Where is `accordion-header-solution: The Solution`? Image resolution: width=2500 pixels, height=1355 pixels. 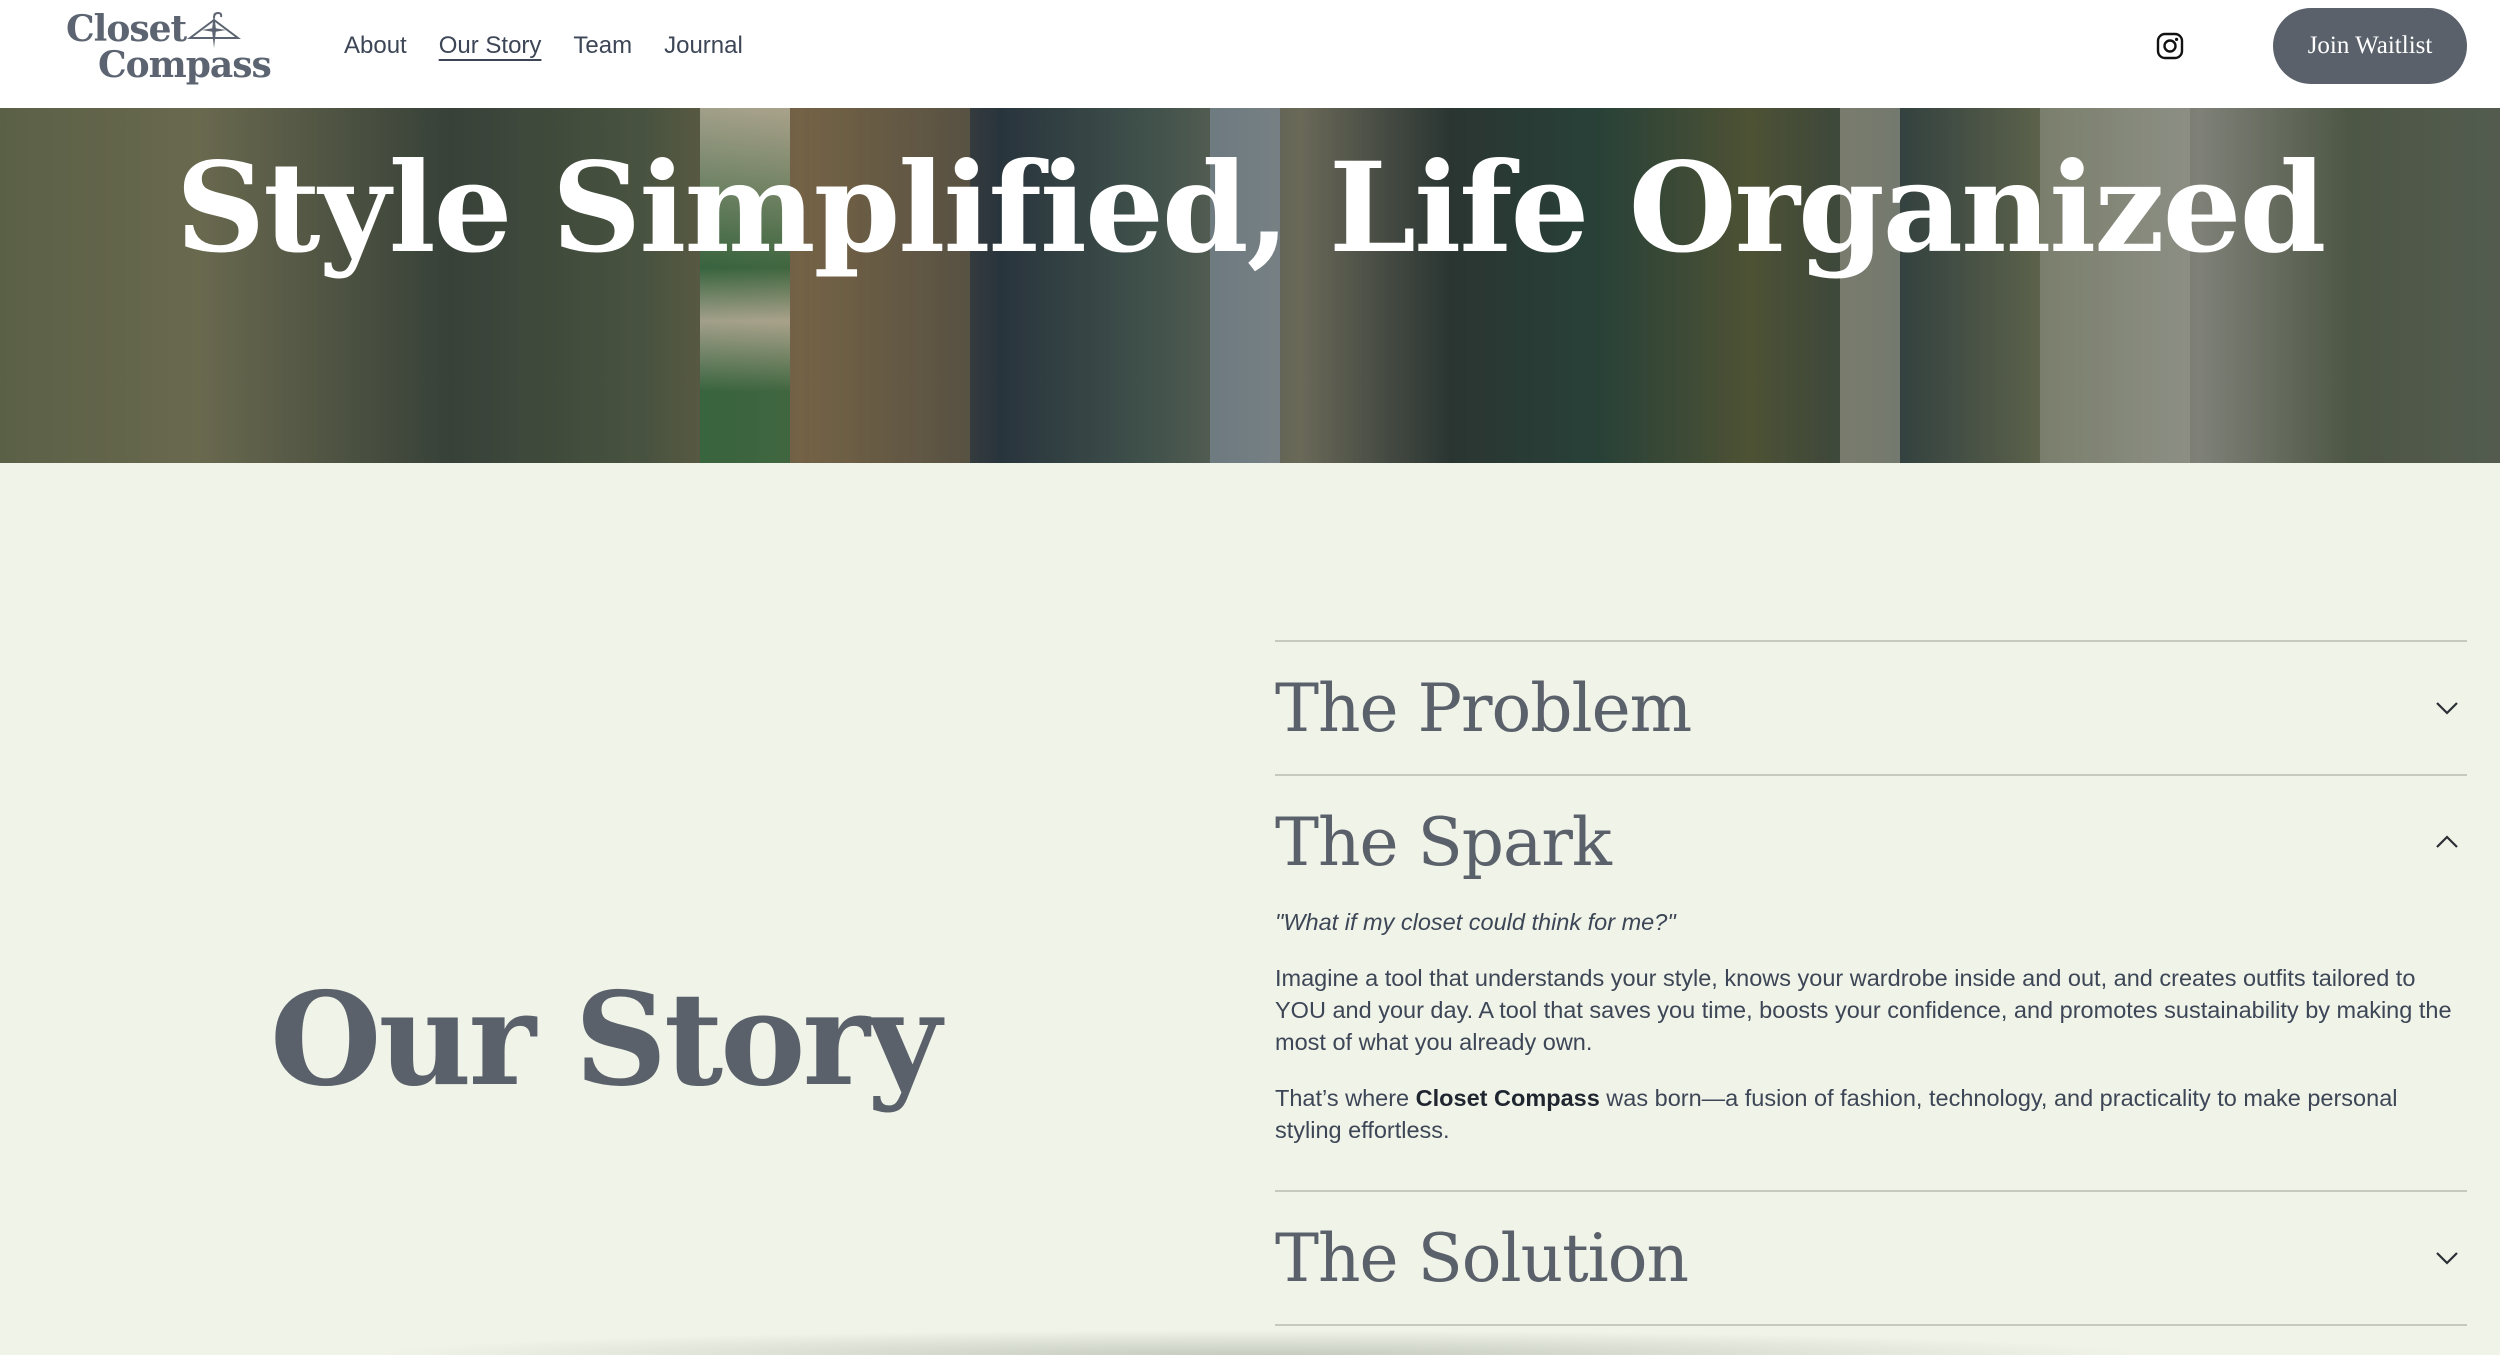
accordion-header-solution: The Solution is located at coordinates (1871, 1258).